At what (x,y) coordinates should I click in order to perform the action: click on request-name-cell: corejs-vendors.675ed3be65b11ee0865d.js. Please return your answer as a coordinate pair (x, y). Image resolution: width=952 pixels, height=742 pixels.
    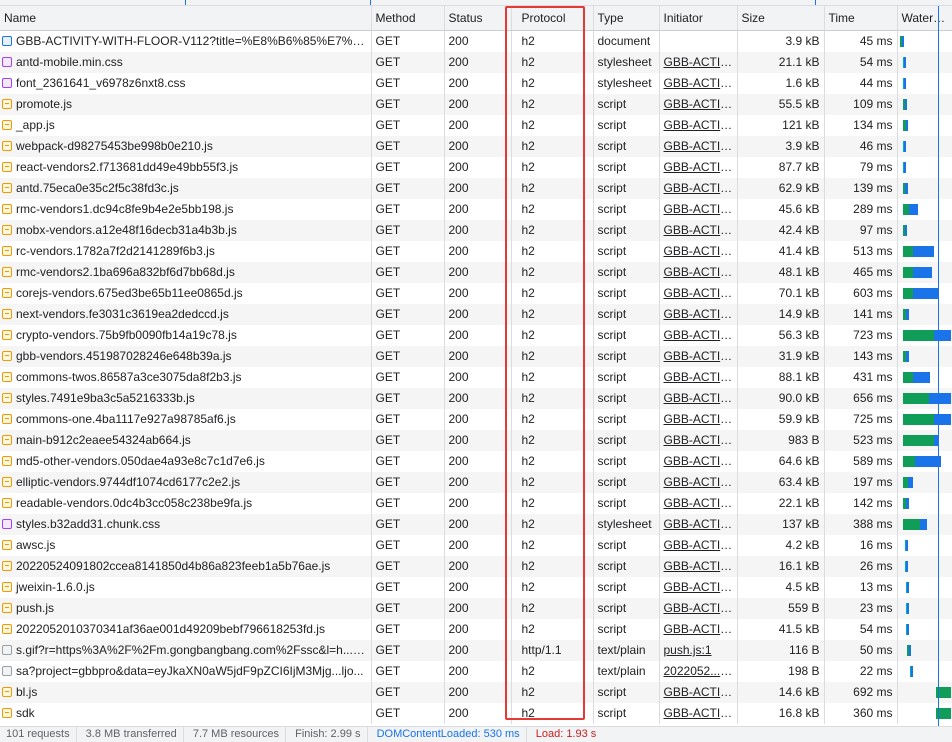
    Looking at the image, I should click on (186, 293).